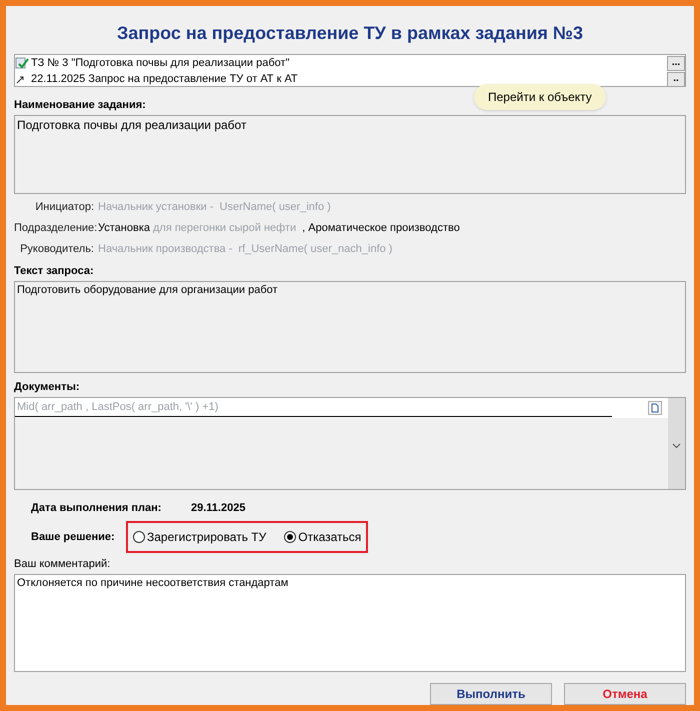  Describe the element at coordinates (350, 623) in the screenshot. I see `comment-field: Отклоняется по причине несоответствия стандартам` at that location.